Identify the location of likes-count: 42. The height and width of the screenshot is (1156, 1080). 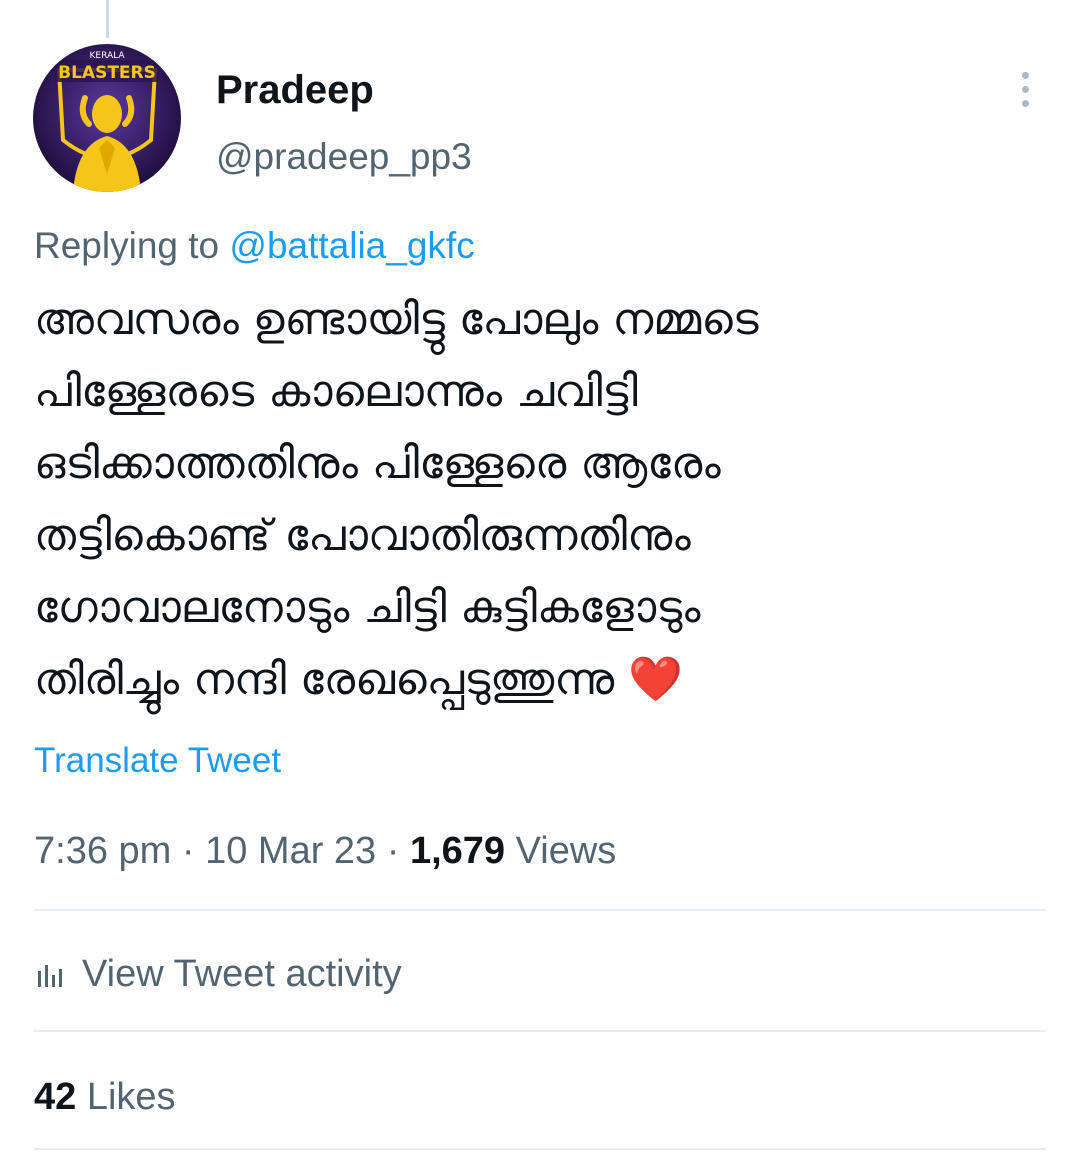
(55, 1097).